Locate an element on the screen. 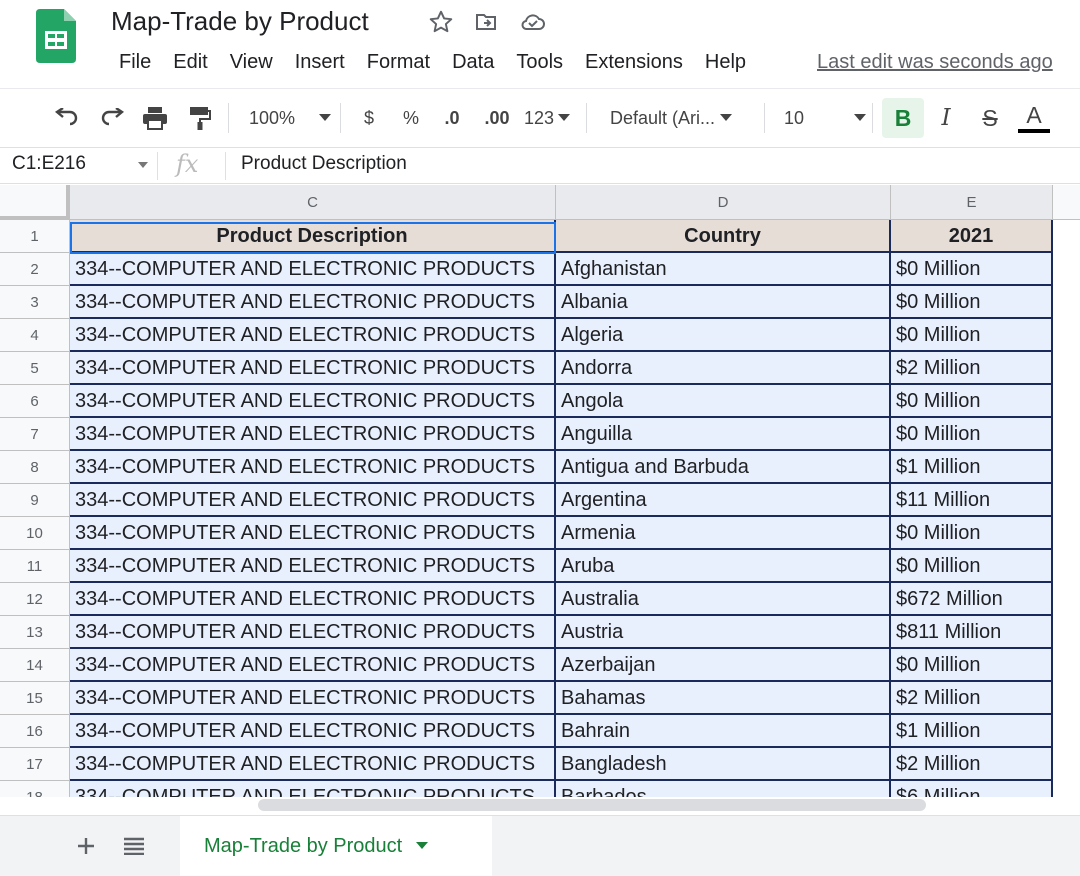 The height and width of the screenshot is (876, 1080). row-header: 17 is located at coordinates (35, 764).